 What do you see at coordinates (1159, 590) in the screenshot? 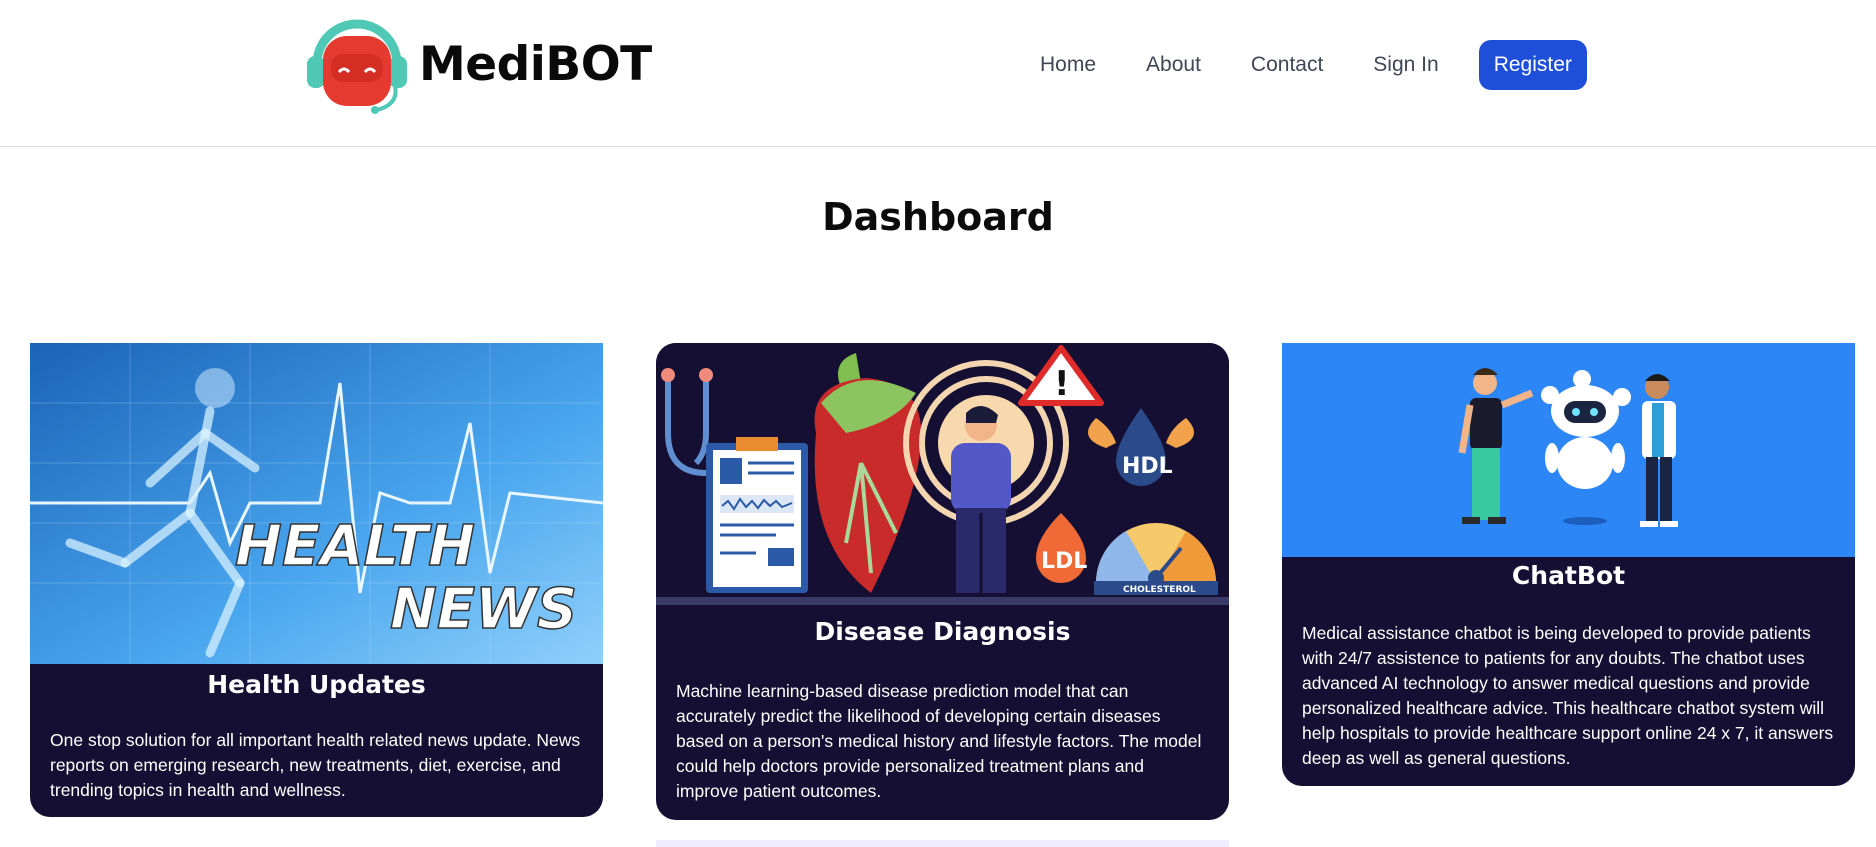
I see `cholesterol-label: CHOLESTEROL` at bounding box center [1159, 590].